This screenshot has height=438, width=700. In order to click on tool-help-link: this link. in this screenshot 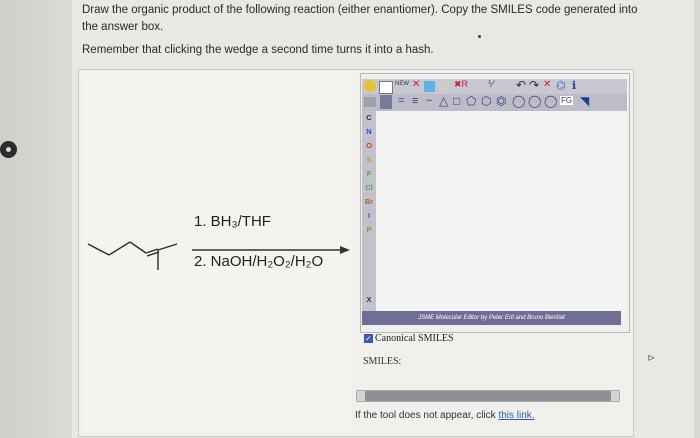, I will do `click(516, 415)`.